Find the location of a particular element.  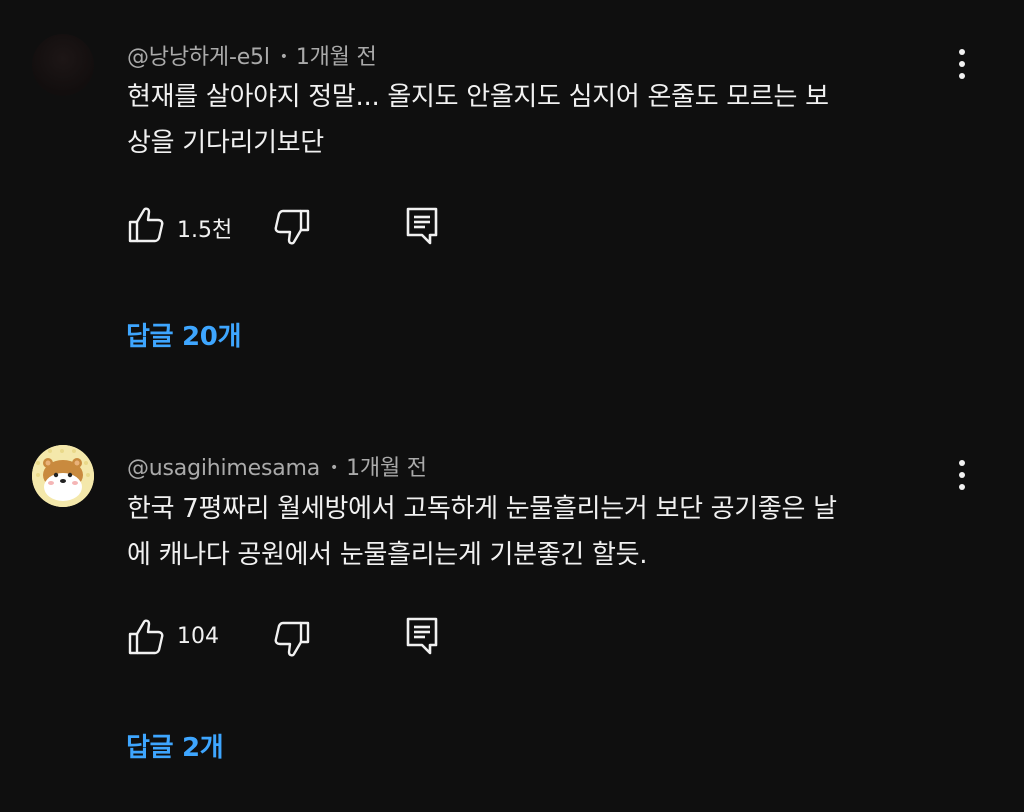

comment-header: @낭낭하게-e5l • 1개월 전 is located at coordinates (252, 55).